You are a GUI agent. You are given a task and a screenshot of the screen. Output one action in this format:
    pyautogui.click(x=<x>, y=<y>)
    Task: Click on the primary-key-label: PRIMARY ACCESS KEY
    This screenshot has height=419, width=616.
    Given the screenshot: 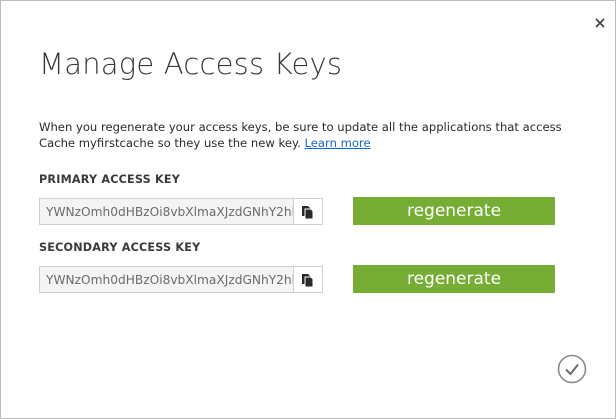 What is the action you would take?
    pyautogui.click(x=110, y=179)
    